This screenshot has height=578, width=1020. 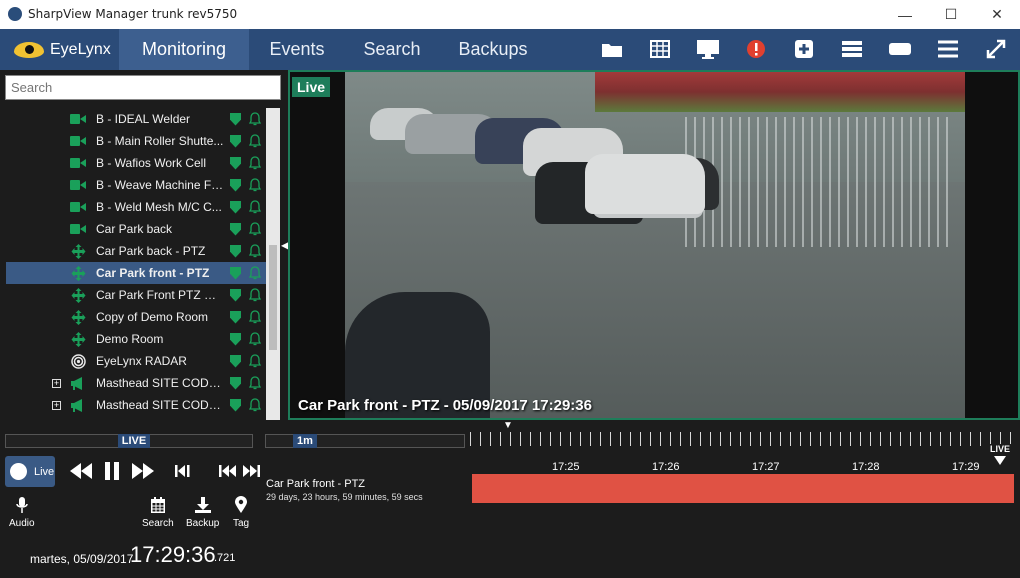 I want to click on tab-search: Search, so click(x=392, y=49).